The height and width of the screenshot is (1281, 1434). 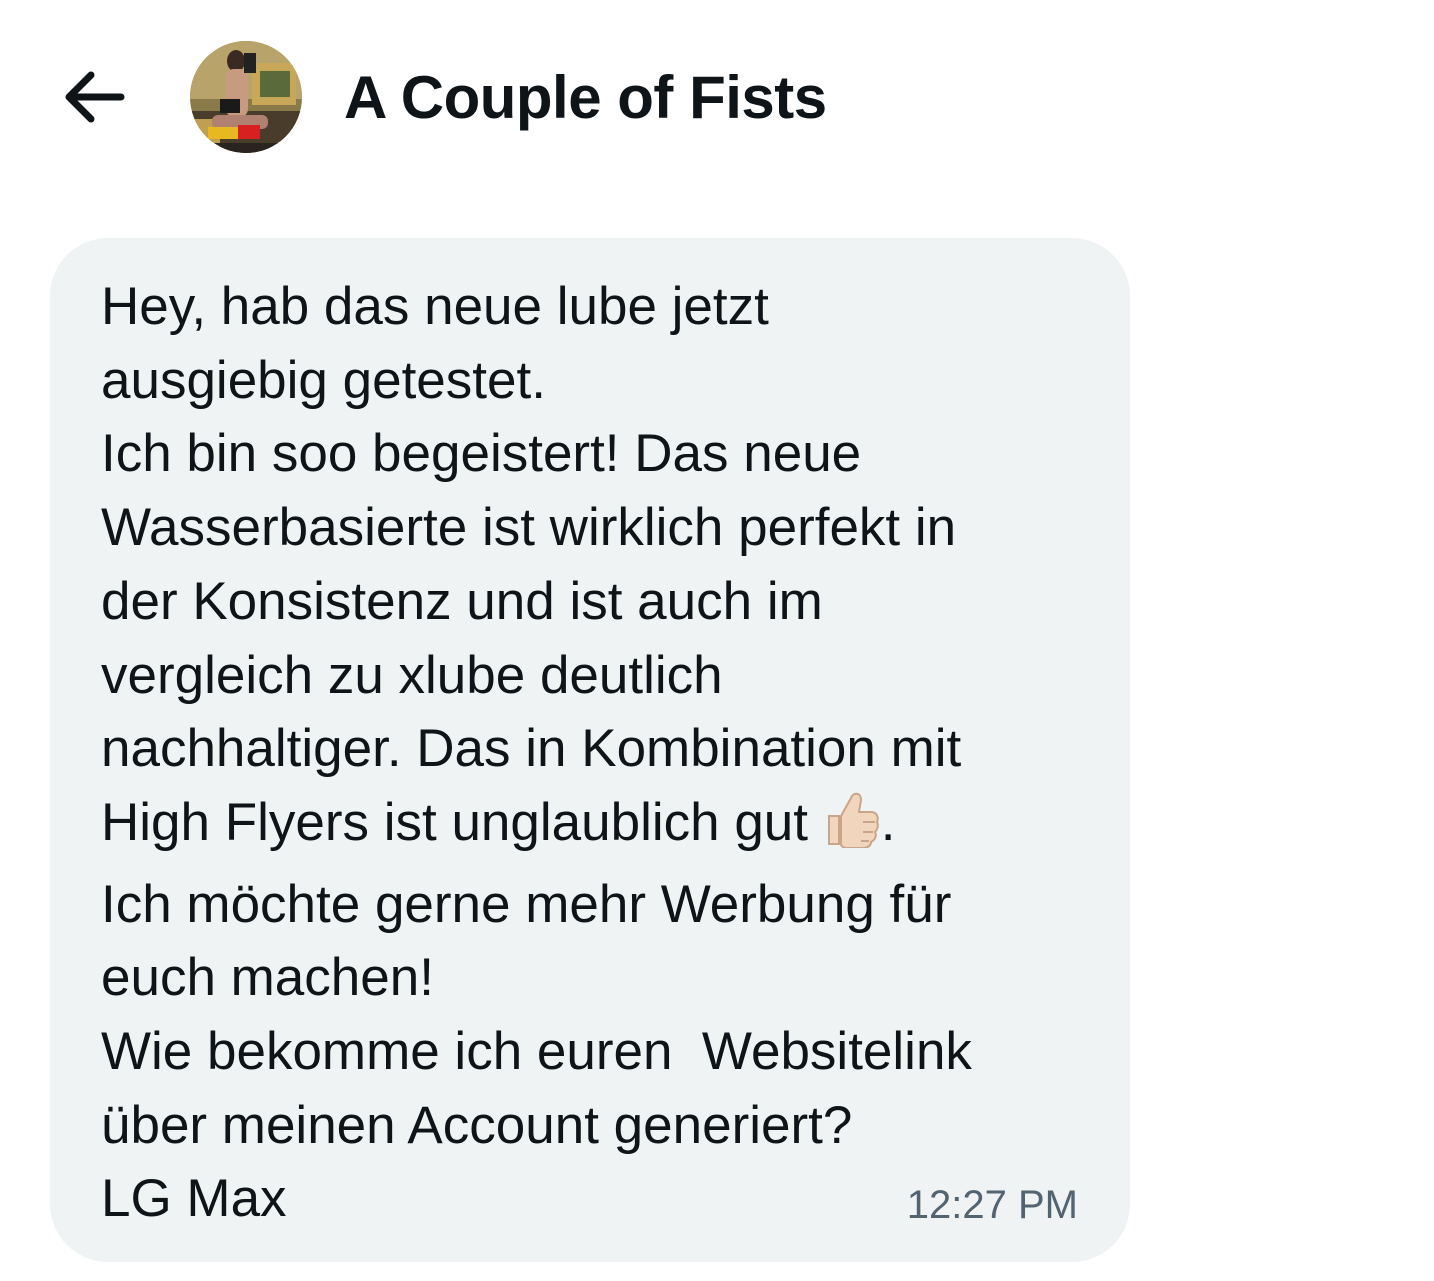 What do you see at coordinates (992, 1205) in the screenshot?
I see `message-timestamp: 12:27 PM` at bounding box center [992, 1205].